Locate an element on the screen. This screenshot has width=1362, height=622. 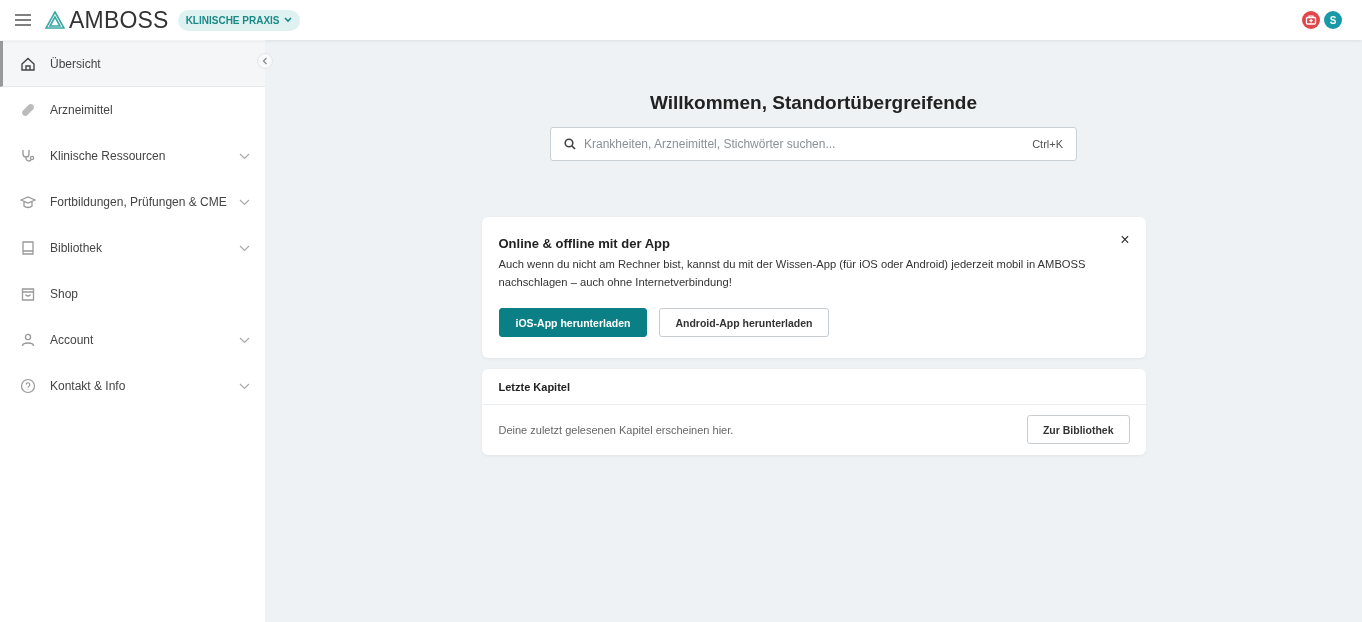
mode-dropdown: KLINISCHE PRAXIS is located at coordinates (238, 20).